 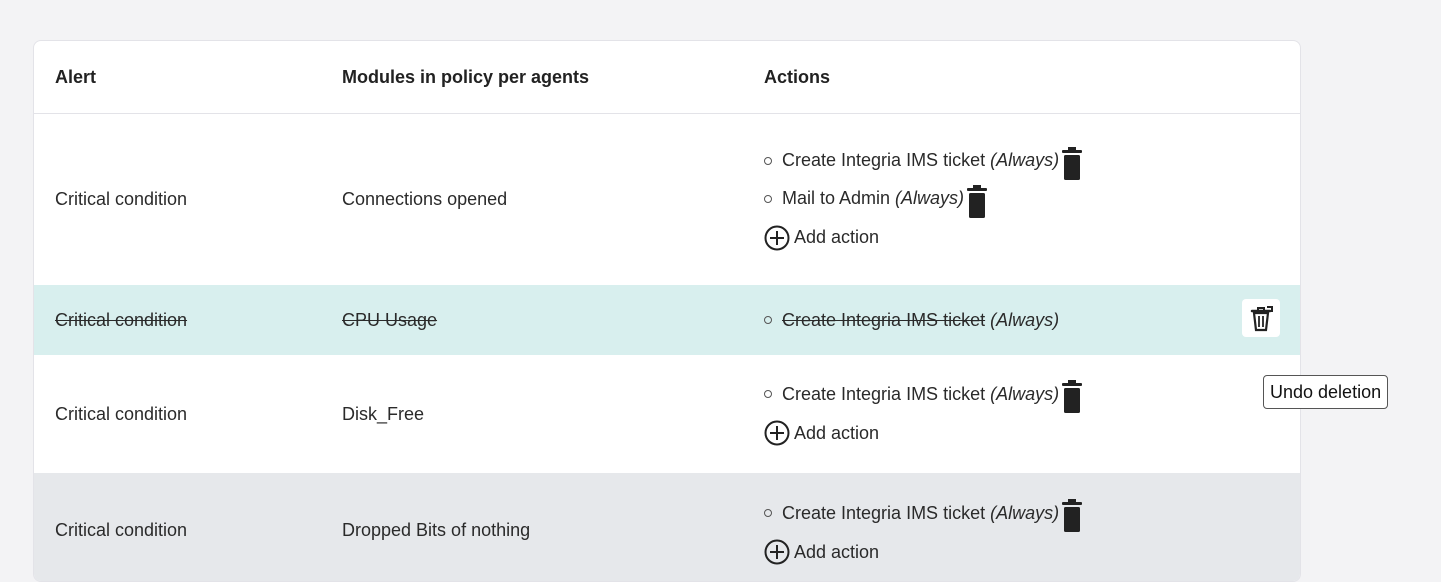 What do you see at coordinates (390, 319) in the screenshot?
I see `module-cell: CPU Usage` at bounding box center [390, 319].